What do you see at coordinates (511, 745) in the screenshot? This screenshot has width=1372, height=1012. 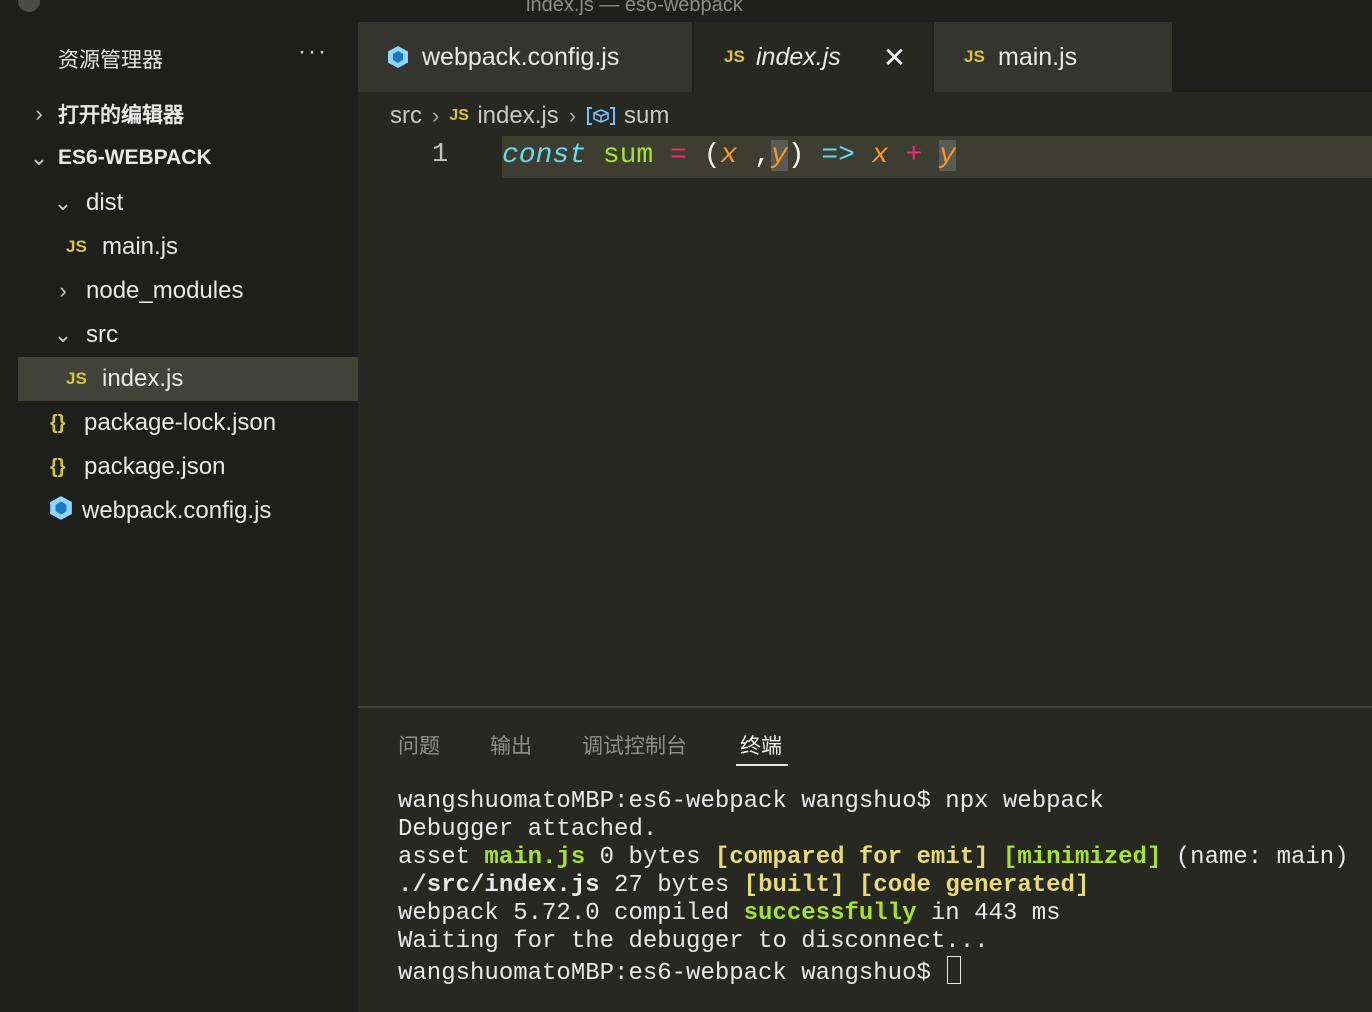 I see `tab-output: 输出` at bounding box center [511, 745].